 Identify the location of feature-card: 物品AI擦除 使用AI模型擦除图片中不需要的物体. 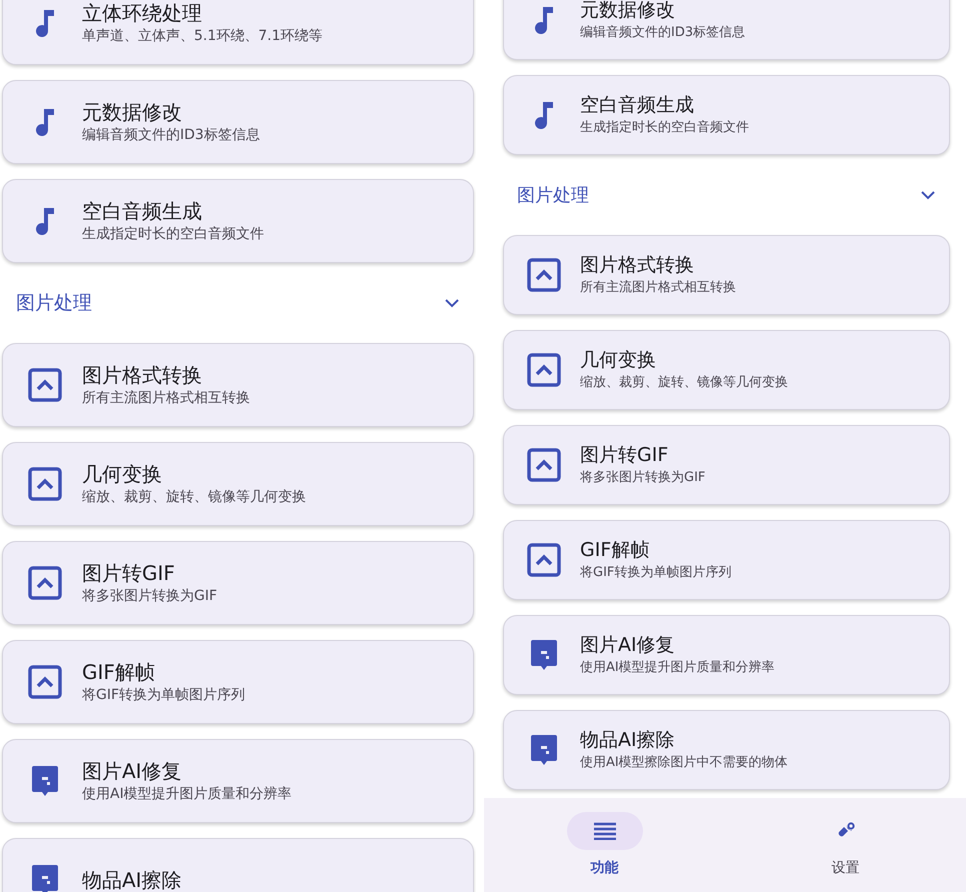
(726, 750).